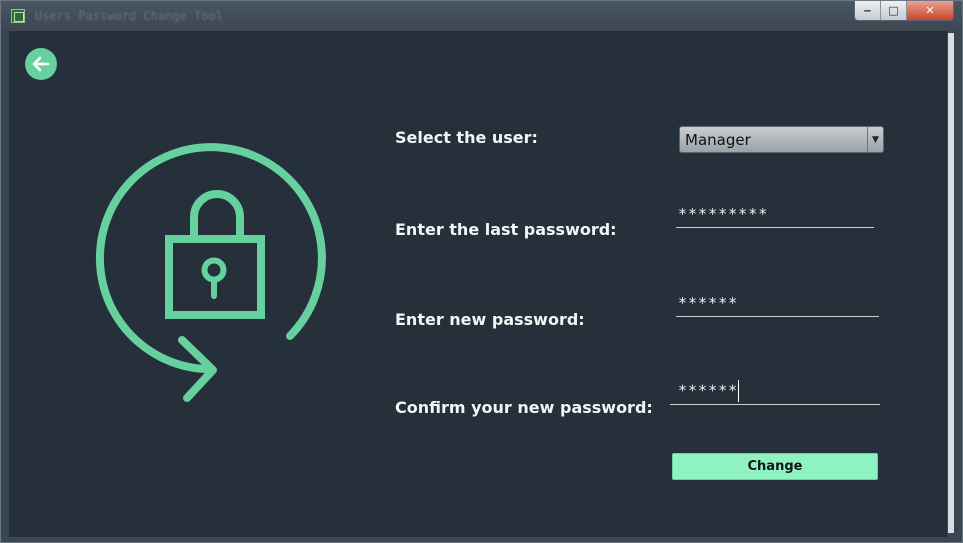  I want to click on vertical-scrollbar, so click(951, 284).